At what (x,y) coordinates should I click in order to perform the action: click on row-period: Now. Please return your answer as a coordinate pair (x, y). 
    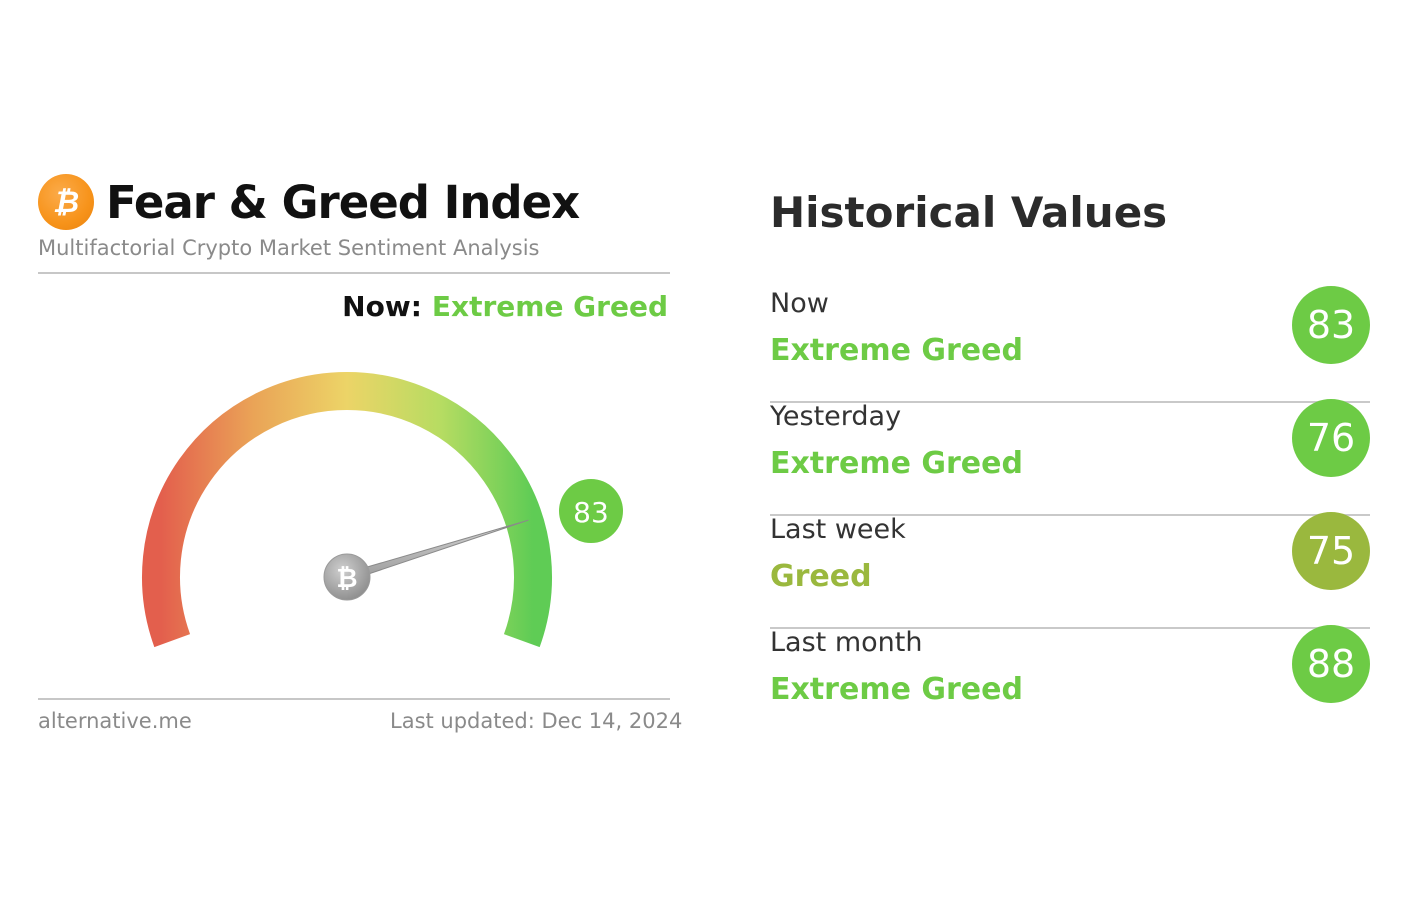
    Looking at the image, I should click on (799, 303).